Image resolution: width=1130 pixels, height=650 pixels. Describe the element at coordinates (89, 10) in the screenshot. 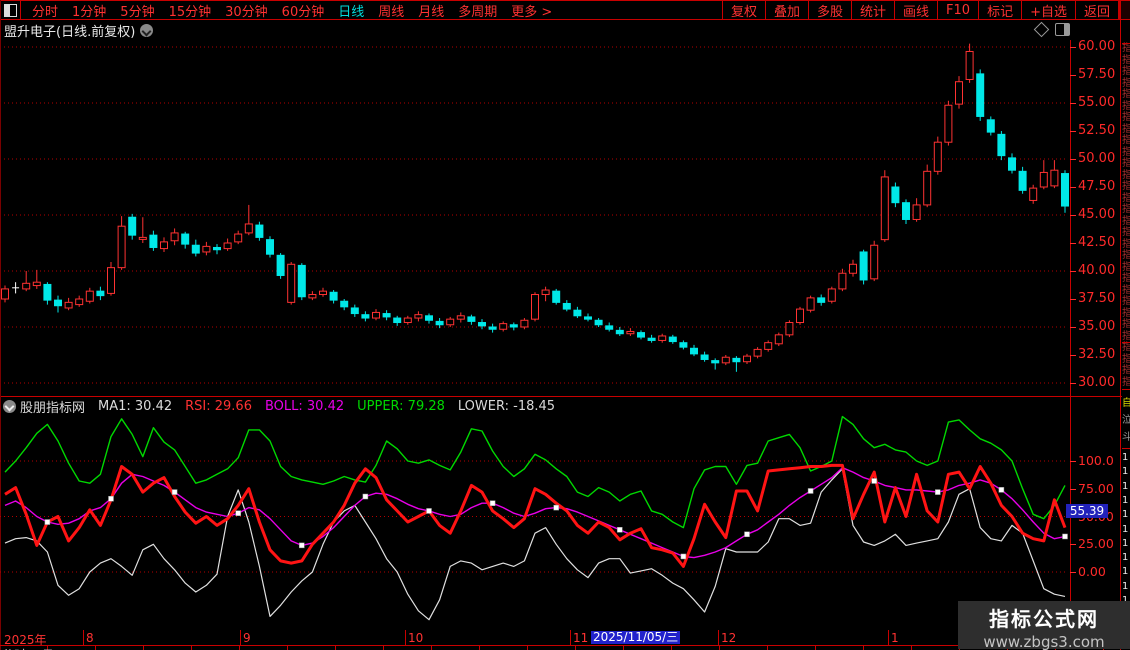

I see `period-item: 1分钟` at that location.